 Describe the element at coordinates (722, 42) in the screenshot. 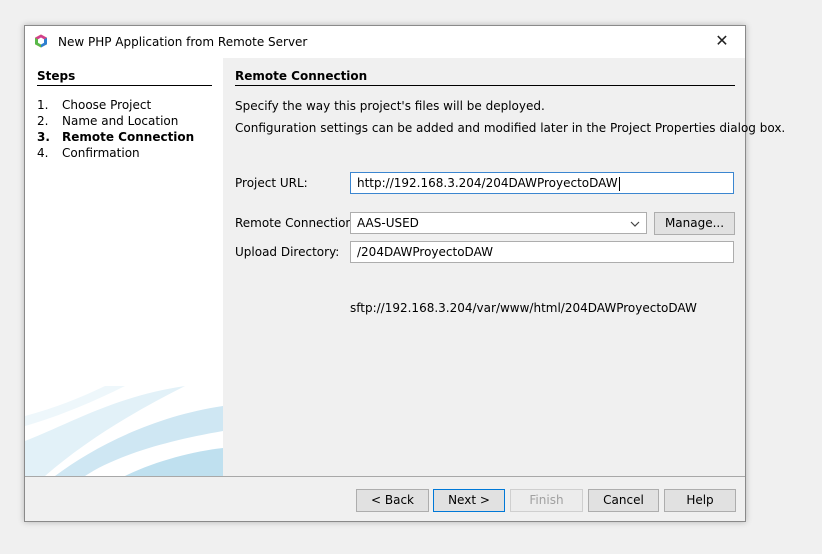

I see `close-icon: ✕` at that location.